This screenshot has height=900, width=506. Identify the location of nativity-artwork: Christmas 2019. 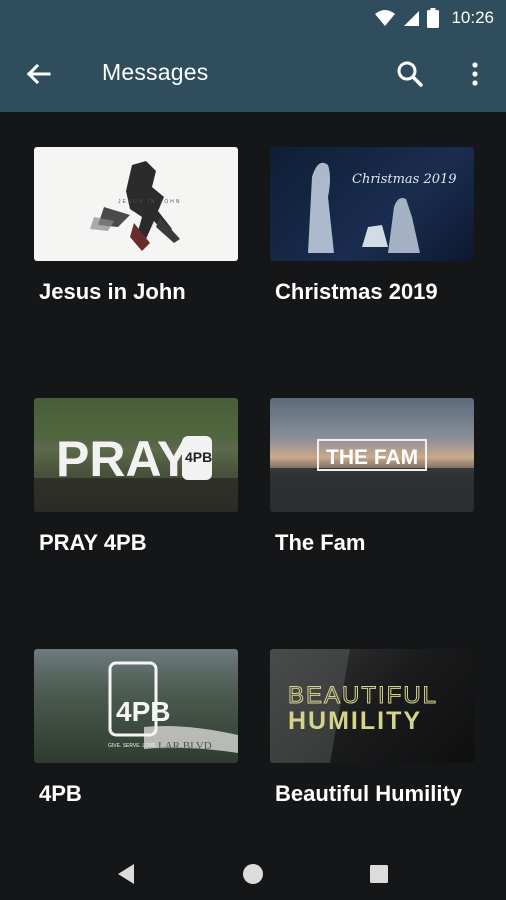
(382, 207).